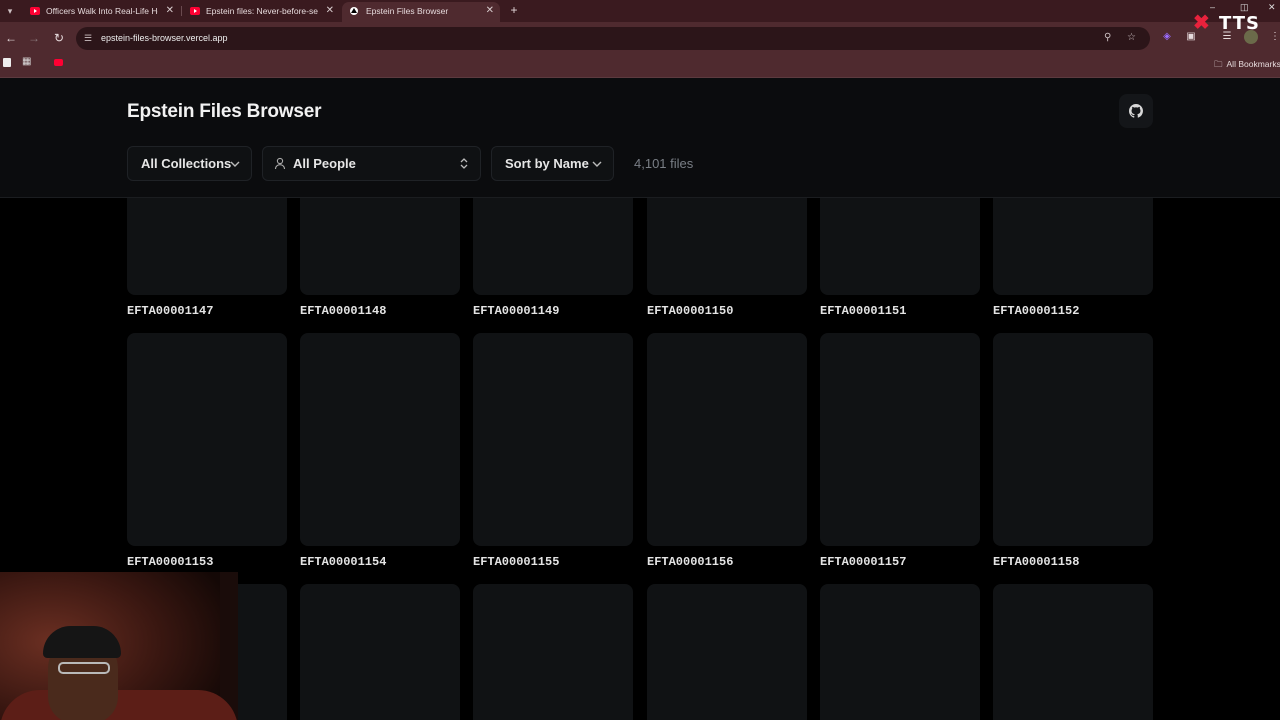 This screenshot has height=720, width=1280. I want to click on tab-officers-video: Officers Walk Into Real-Life Ho ✕, so click(101, 12).